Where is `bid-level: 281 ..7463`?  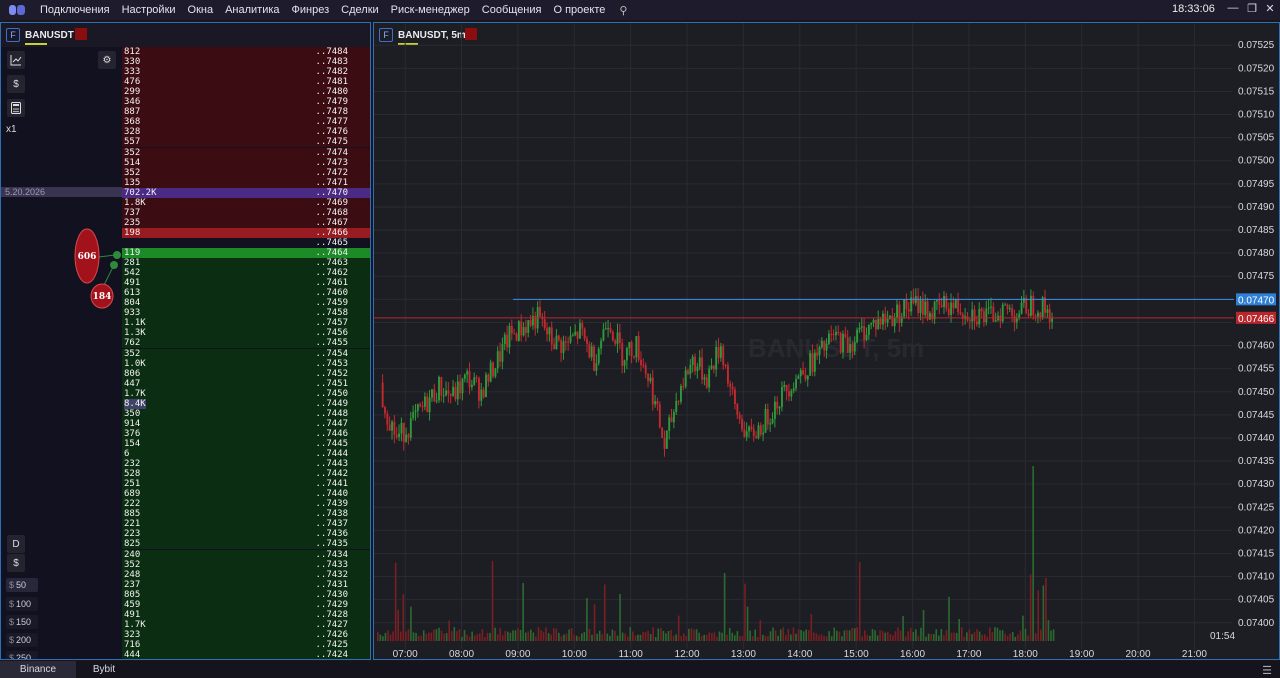
bid-level: 281 ..7463 is located at coordinates (246, 263).